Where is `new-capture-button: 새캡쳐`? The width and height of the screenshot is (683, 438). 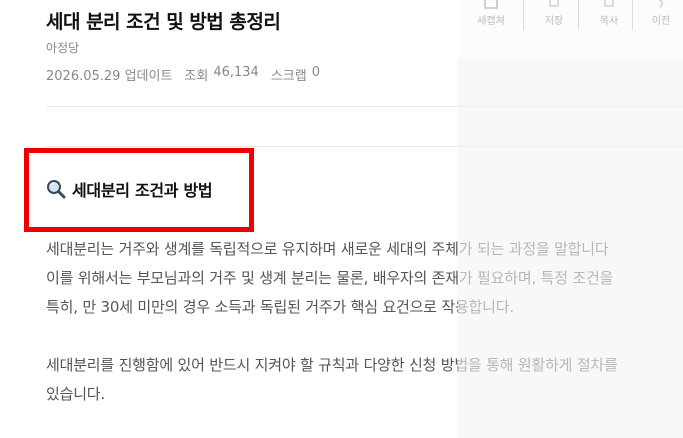 new-capture-button: 새캡쳐 is located at coordinates (491, 13).